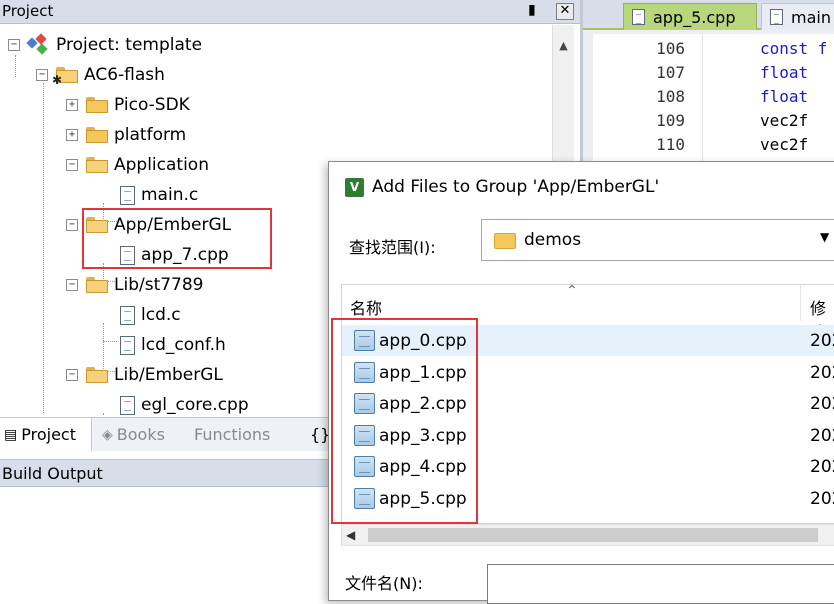 The width and height of the screenshot is (834, 604). Describe the element at coordinates (65, 77) in the screenshot. I see `target-folder-icon: ✱` at that location.